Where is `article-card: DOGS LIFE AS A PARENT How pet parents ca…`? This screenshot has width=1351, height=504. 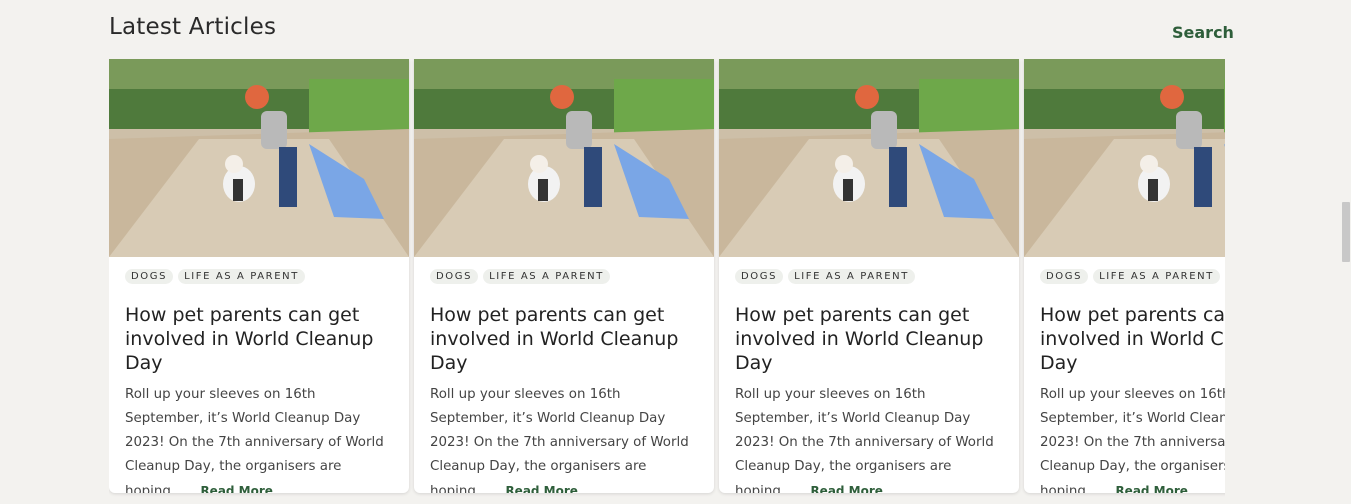
article-card: DOGS LIFE AS A PARENT How pet parents ca… is located at coordinates (1124, 276).